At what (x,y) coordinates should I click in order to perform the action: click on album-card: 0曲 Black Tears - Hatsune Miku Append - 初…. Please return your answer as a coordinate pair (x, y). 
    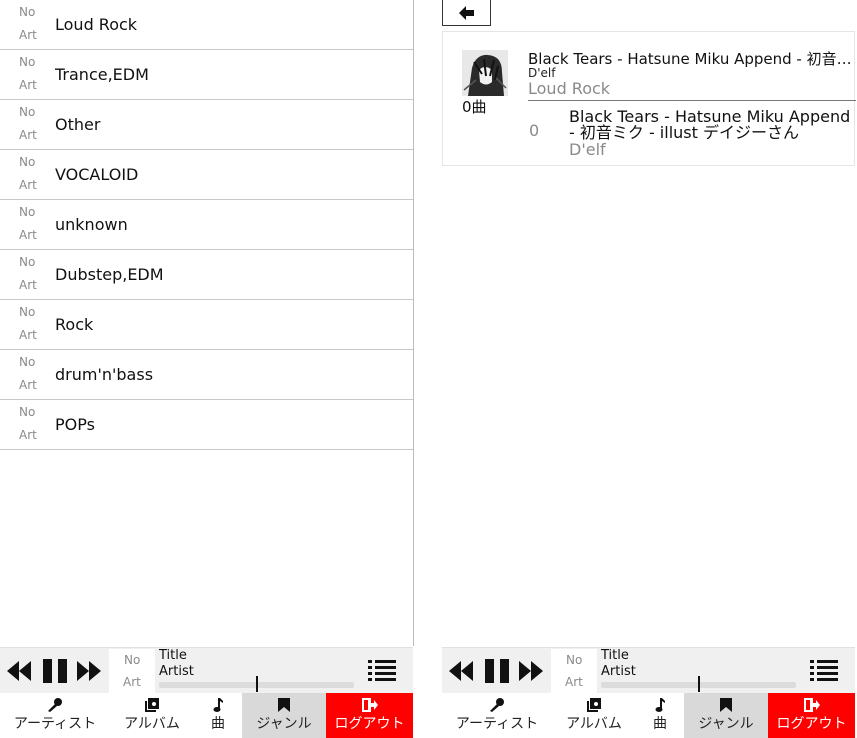
    Looking at the image, I should click on (649, 98).